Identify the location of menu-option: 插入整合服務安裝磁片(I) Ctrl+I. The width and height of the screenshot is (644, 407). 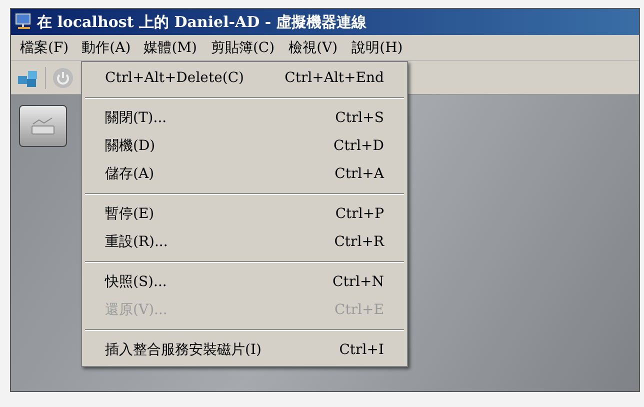
(244, 350).